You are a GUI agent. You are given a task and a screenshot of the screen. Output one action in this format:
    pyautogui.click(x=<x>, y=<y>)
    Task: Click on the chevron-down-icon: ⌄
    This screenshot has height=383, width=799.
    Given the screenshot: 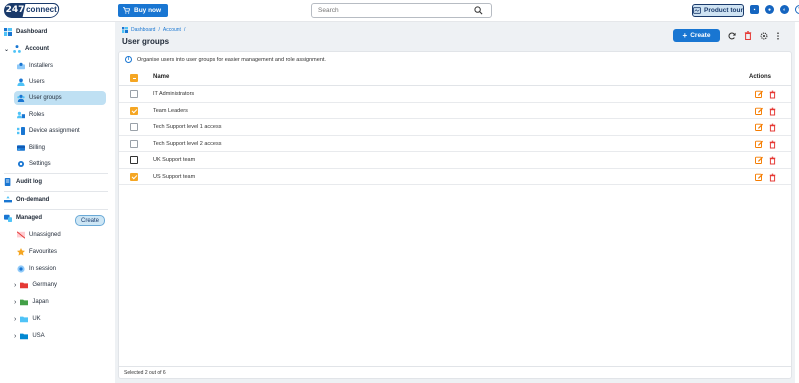 What is the action you would take?
    pyautogui.click(x=7, y=49)
    